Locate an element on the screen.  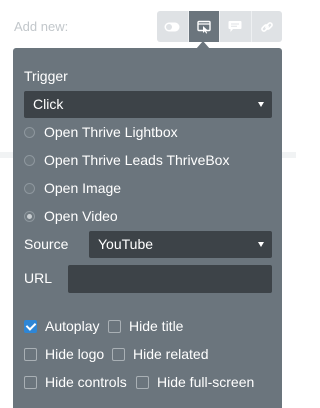
option-hide-logo: Hide logo is located at coordinates (64, 354).